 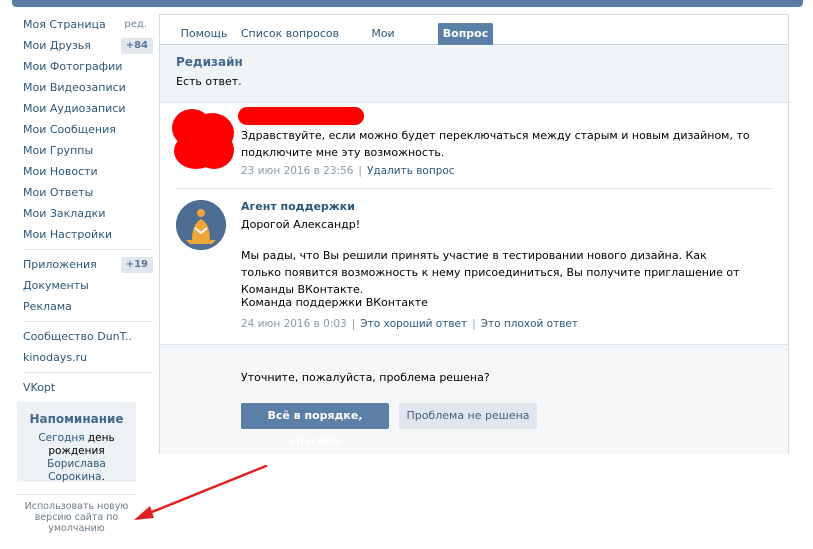 I want to click on tab-my-questions: Мои вопросы, so click(x=383, y=42).